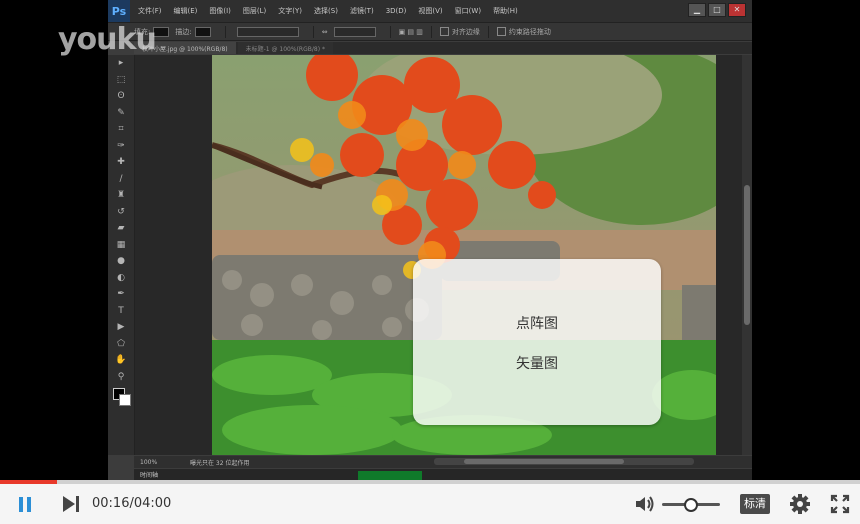  Describe the element at coordinates (396, 11) in the screenshot. I see `menu-item: 3D(D)` at that location.